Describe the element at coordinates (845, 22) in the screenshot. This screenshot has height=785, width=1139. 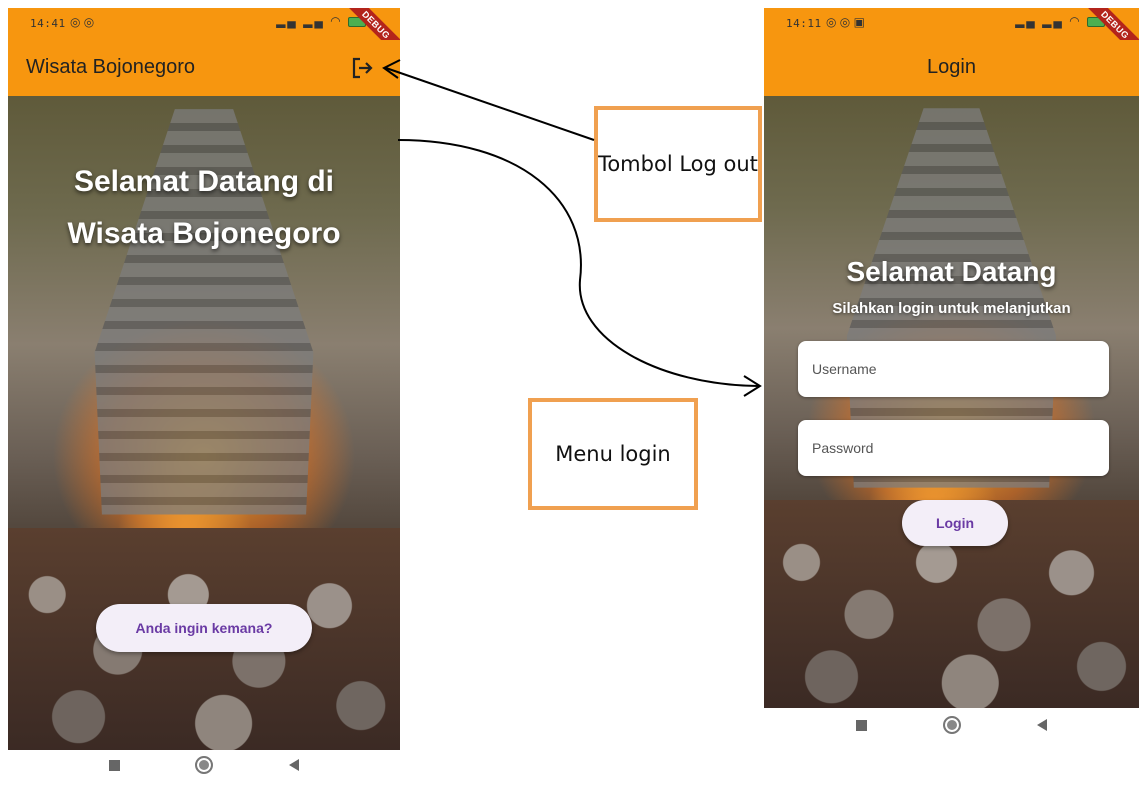
I see `notification-icons: ◎ ◎ ▣` at that location.